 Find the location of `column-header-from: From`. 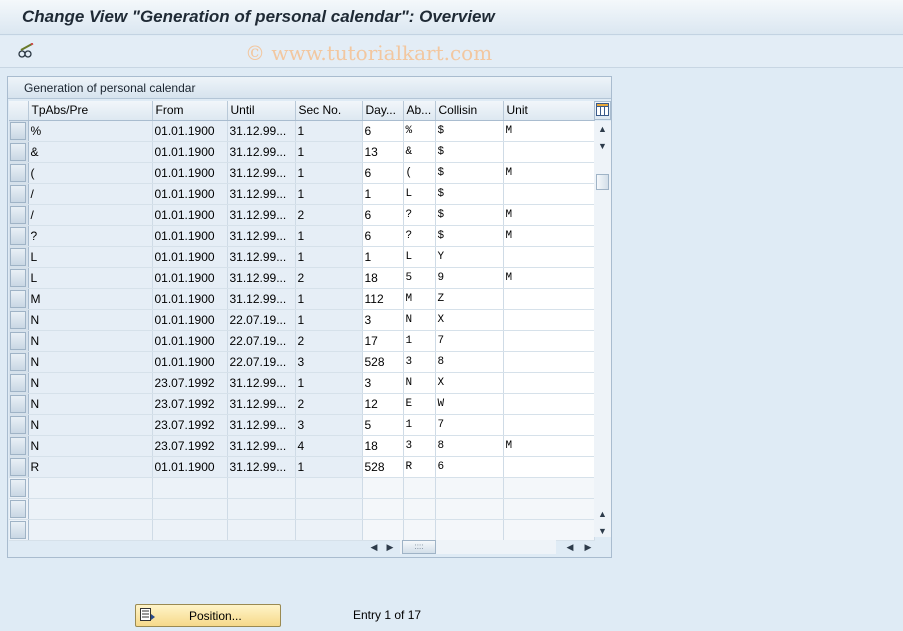

column-header-from: From is located at coordinates (190, 111).